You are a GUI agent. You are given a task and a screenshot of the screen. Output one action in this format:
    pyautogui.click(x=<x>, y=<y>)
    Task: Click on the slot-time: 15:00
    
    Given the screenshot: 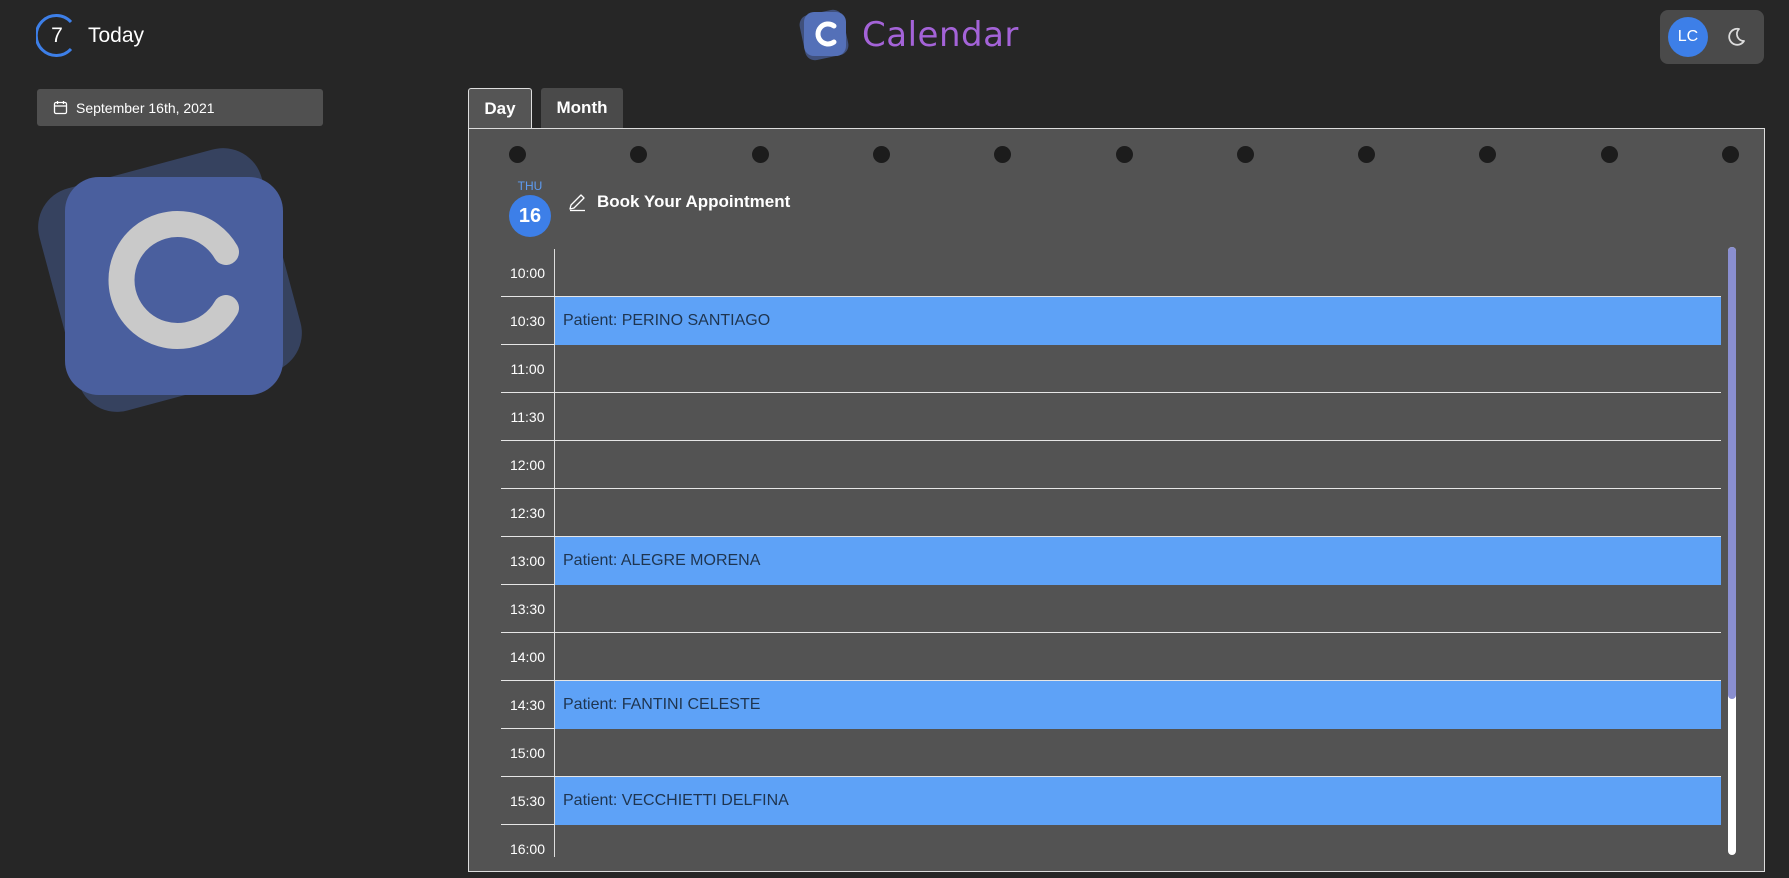 What is the action you would take?
    pyautogui.click(x=527, y=753)
    